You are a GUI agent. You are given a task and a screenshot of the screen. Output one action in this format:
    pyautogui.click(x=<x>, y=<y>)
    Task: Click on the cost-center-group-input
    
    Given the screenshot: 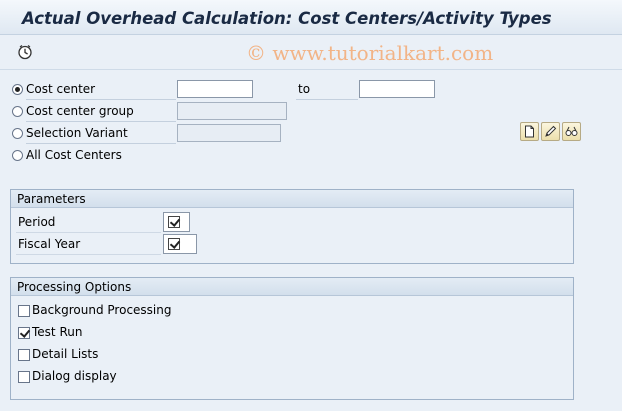 What is the action you would take?
    pyautogui.click(x=232, y=111)
    